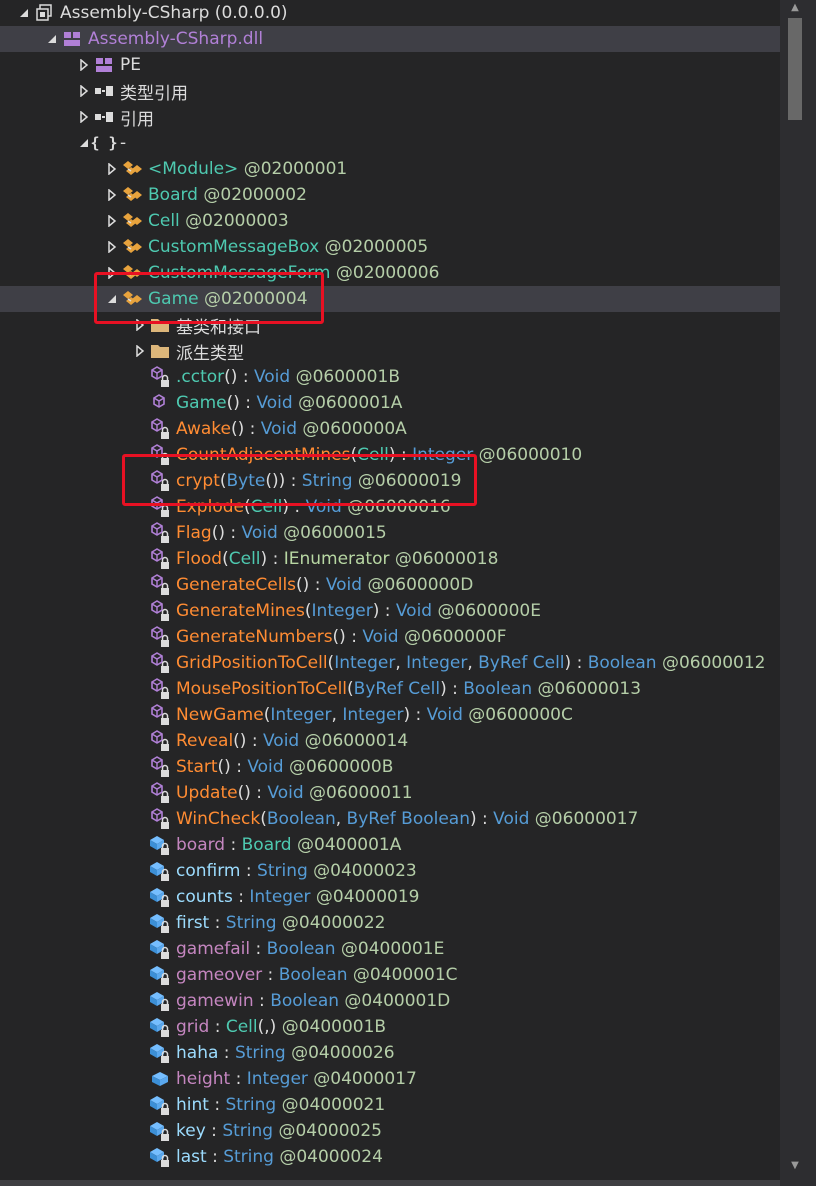 The height and width of the screenshot is (1186, 816). What do you see at coordinates (390, 325) in the screenshot?
I see `tree-node: 基类和接口` at bounding box center [390, 325].